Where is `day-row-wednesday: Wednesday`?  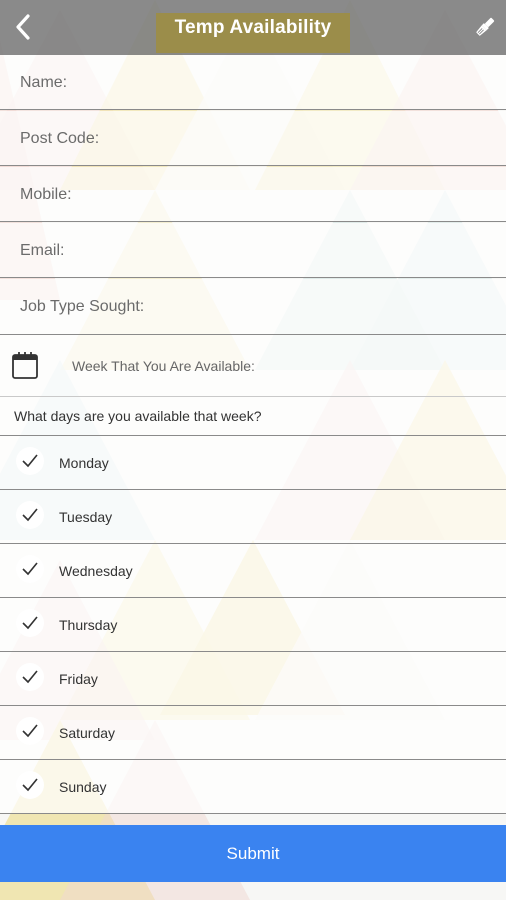
day-row-wednesday: Wednesday is located at coordinates (253, 571).